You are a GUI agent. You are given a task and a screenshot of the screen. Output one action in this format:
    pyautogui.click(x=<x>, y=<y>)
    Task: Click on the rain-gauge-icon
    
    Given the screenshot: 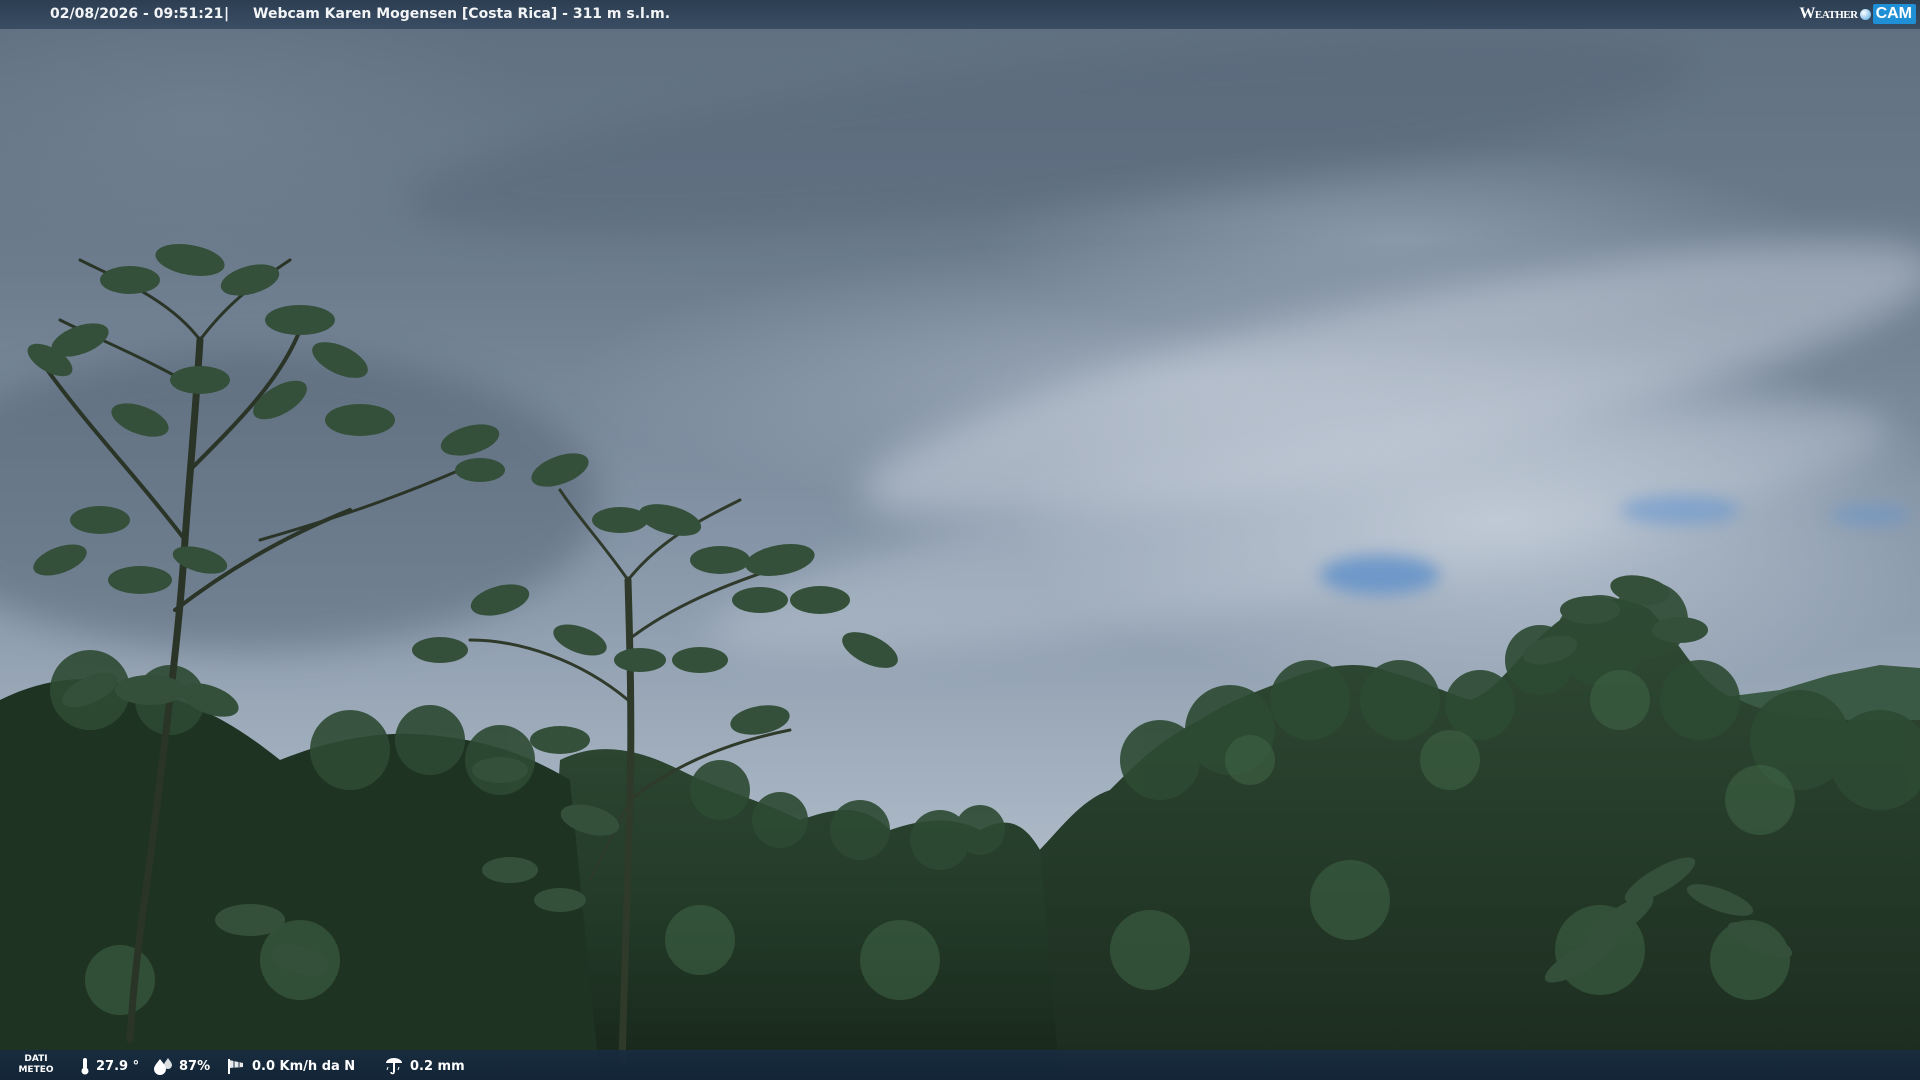 What is the action you would take?
    pyautogui.click(x=394, y=1066)
    